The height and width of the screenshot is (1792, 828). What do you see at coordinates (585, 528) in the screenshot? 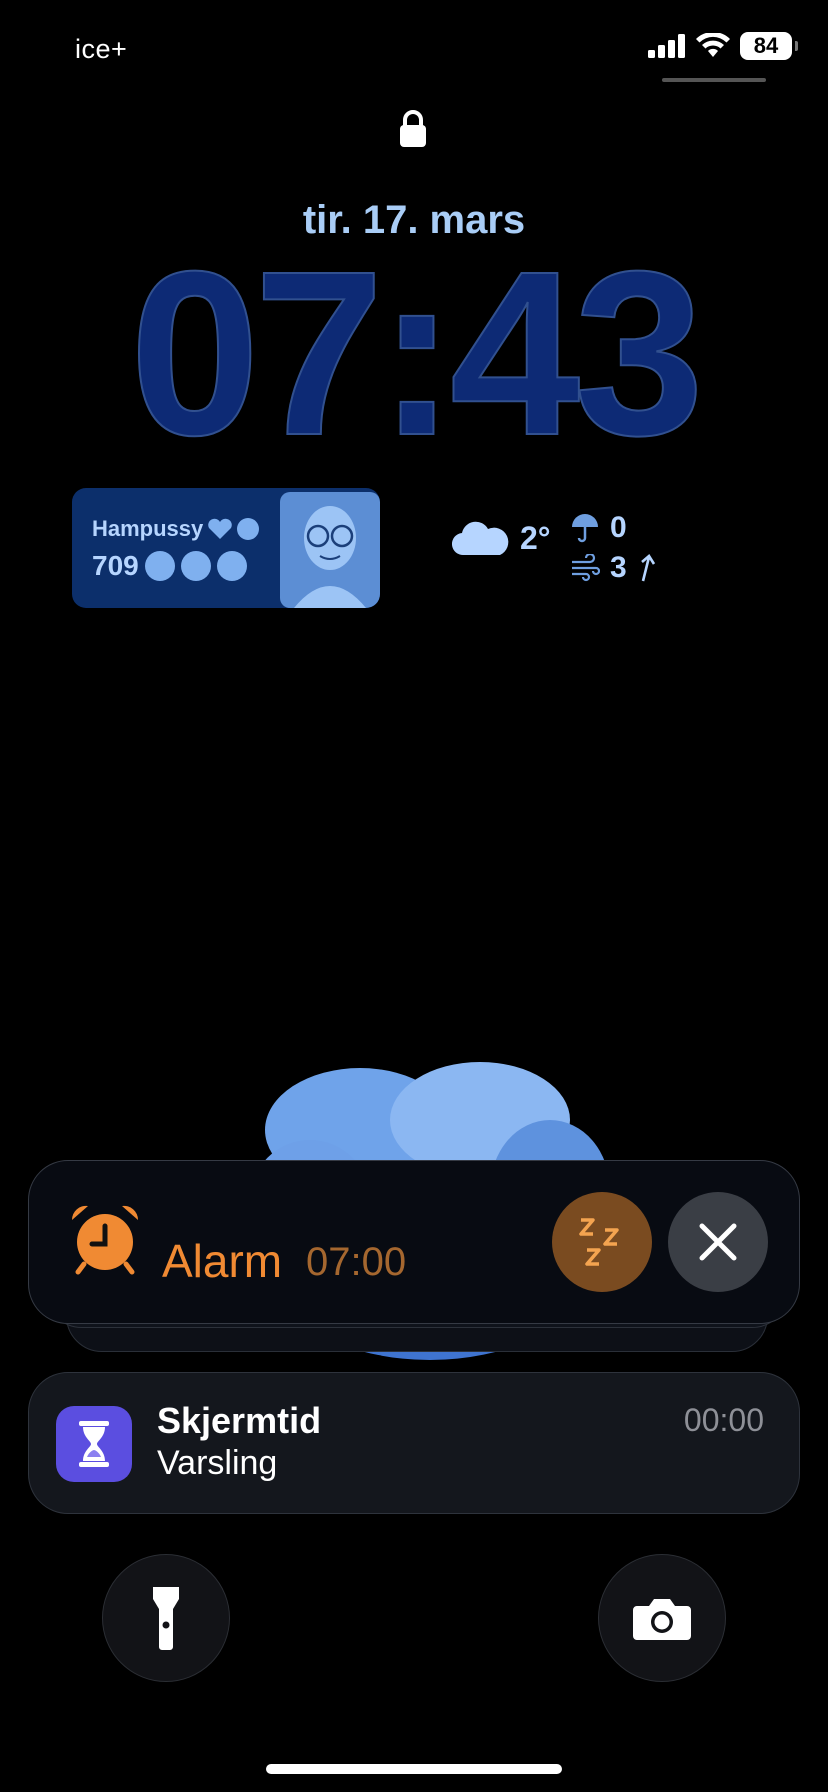
I see `umbrella-icon` at bounding box center [585, 528].